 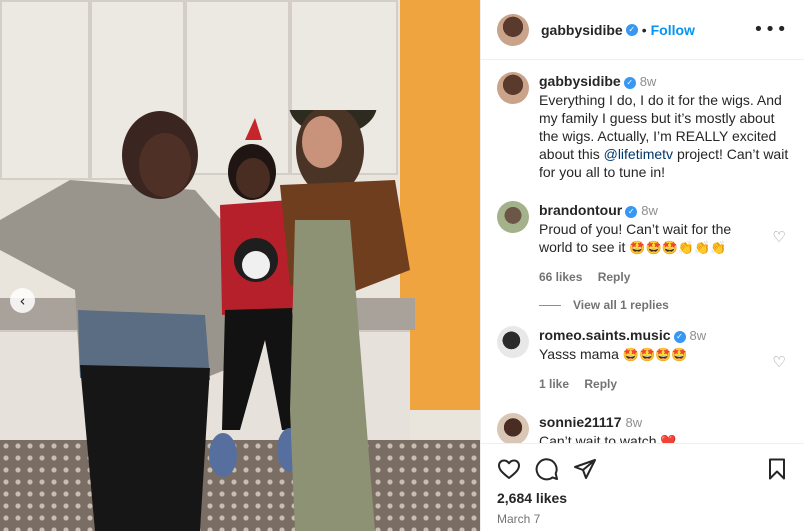 I want to click on comment-emojis: ❤️, so click(x=668, y=439).